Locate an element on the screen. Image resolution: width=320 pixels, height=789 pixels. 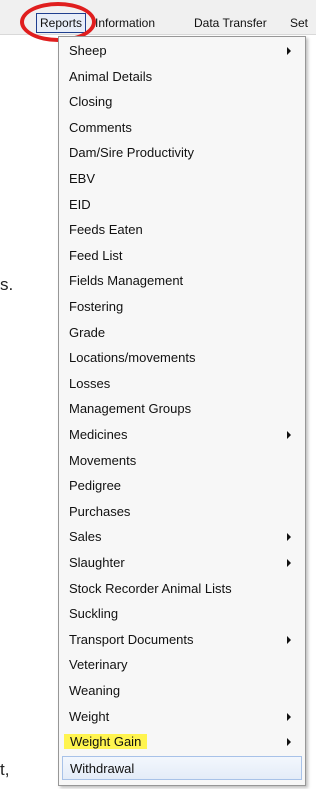
menu-item-label: Dam/Sire Productivity is located at coordinates (131, 153).